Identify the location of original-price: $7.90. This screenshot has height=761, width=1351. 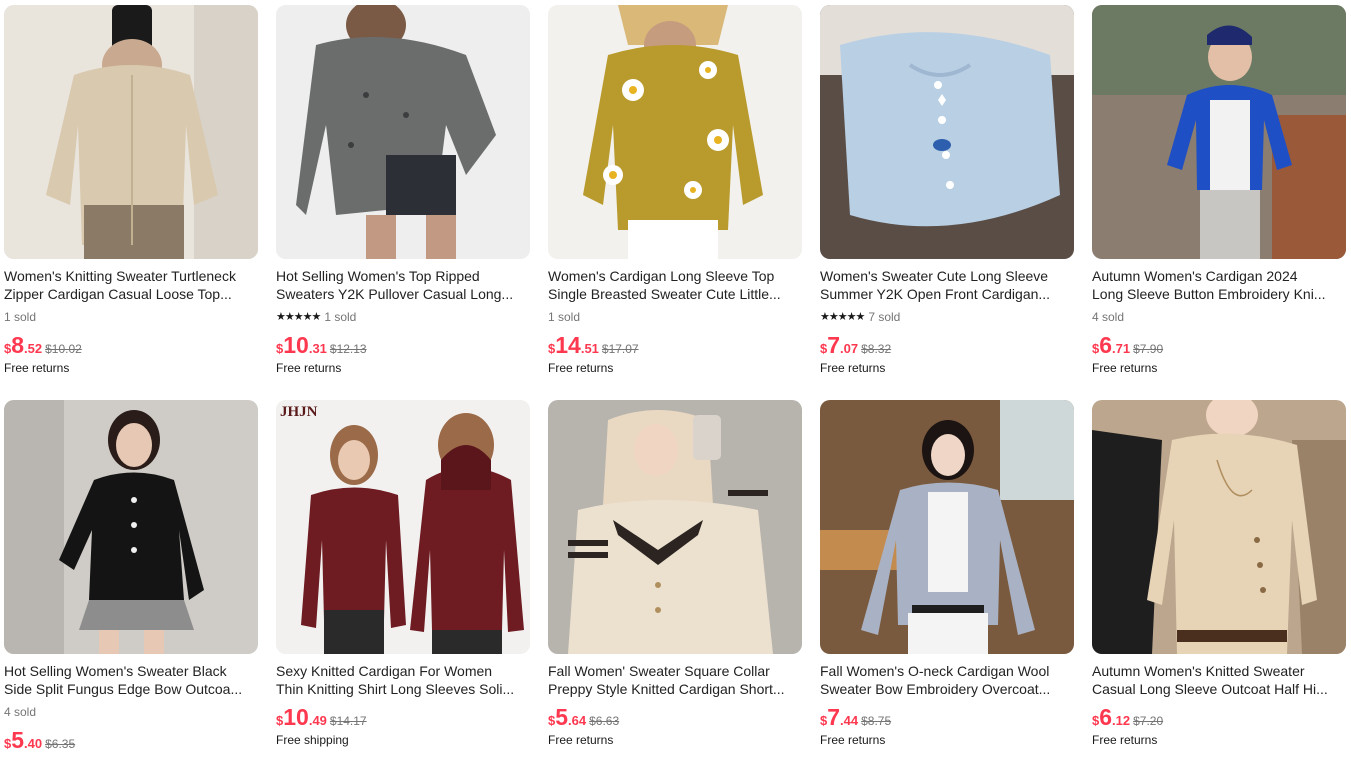
(1148, 349).